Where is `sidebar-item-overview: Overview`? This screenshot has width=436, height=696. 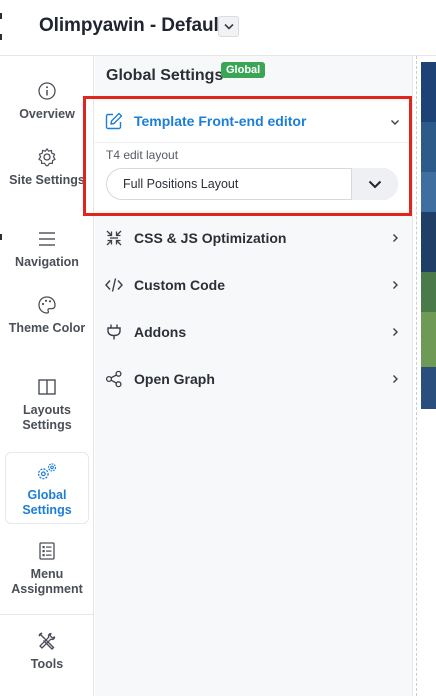
sidebar-item-overview: Overview is located at coordinates (47, 104).